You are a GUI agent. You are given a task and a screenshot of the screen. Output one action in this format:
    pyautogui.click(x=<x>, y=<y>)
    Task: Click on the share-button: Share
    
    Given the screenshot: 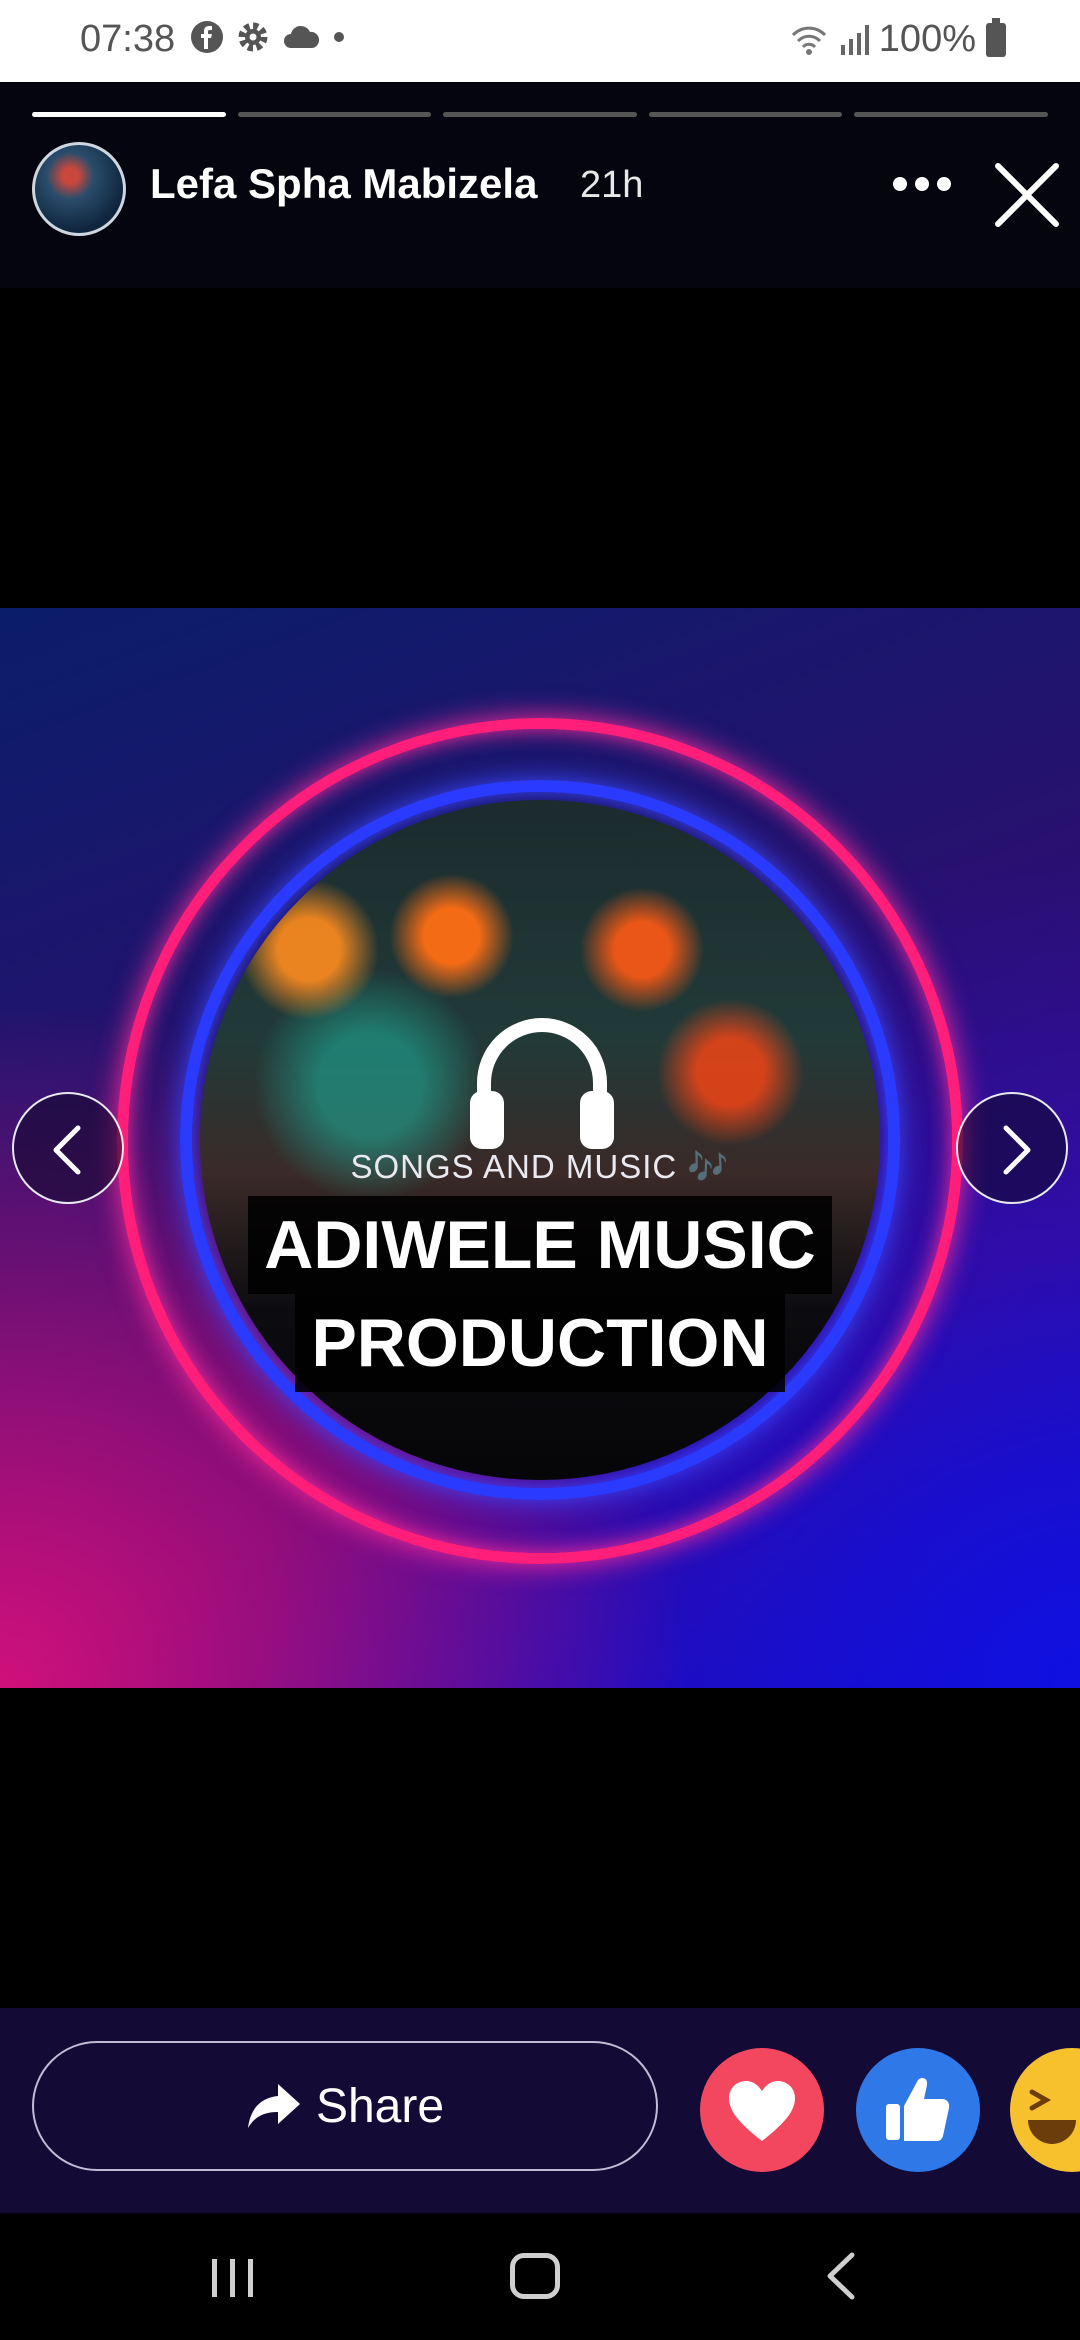 What is the action you would take?
    pyautogui.click(x=345, y=2106)
    